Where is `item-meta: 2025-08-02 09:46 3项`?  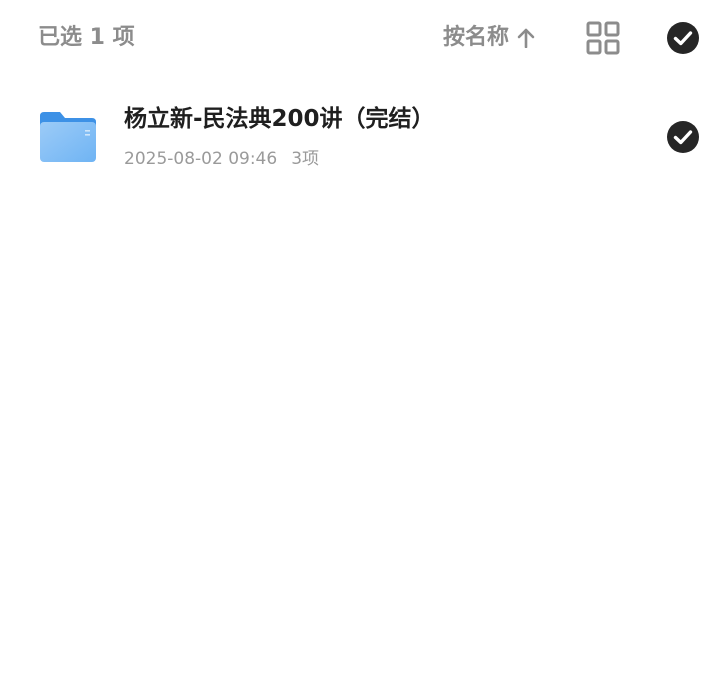 item-meta: 2025-08-02 09:46 3项 is located at coordinates (221, 159).